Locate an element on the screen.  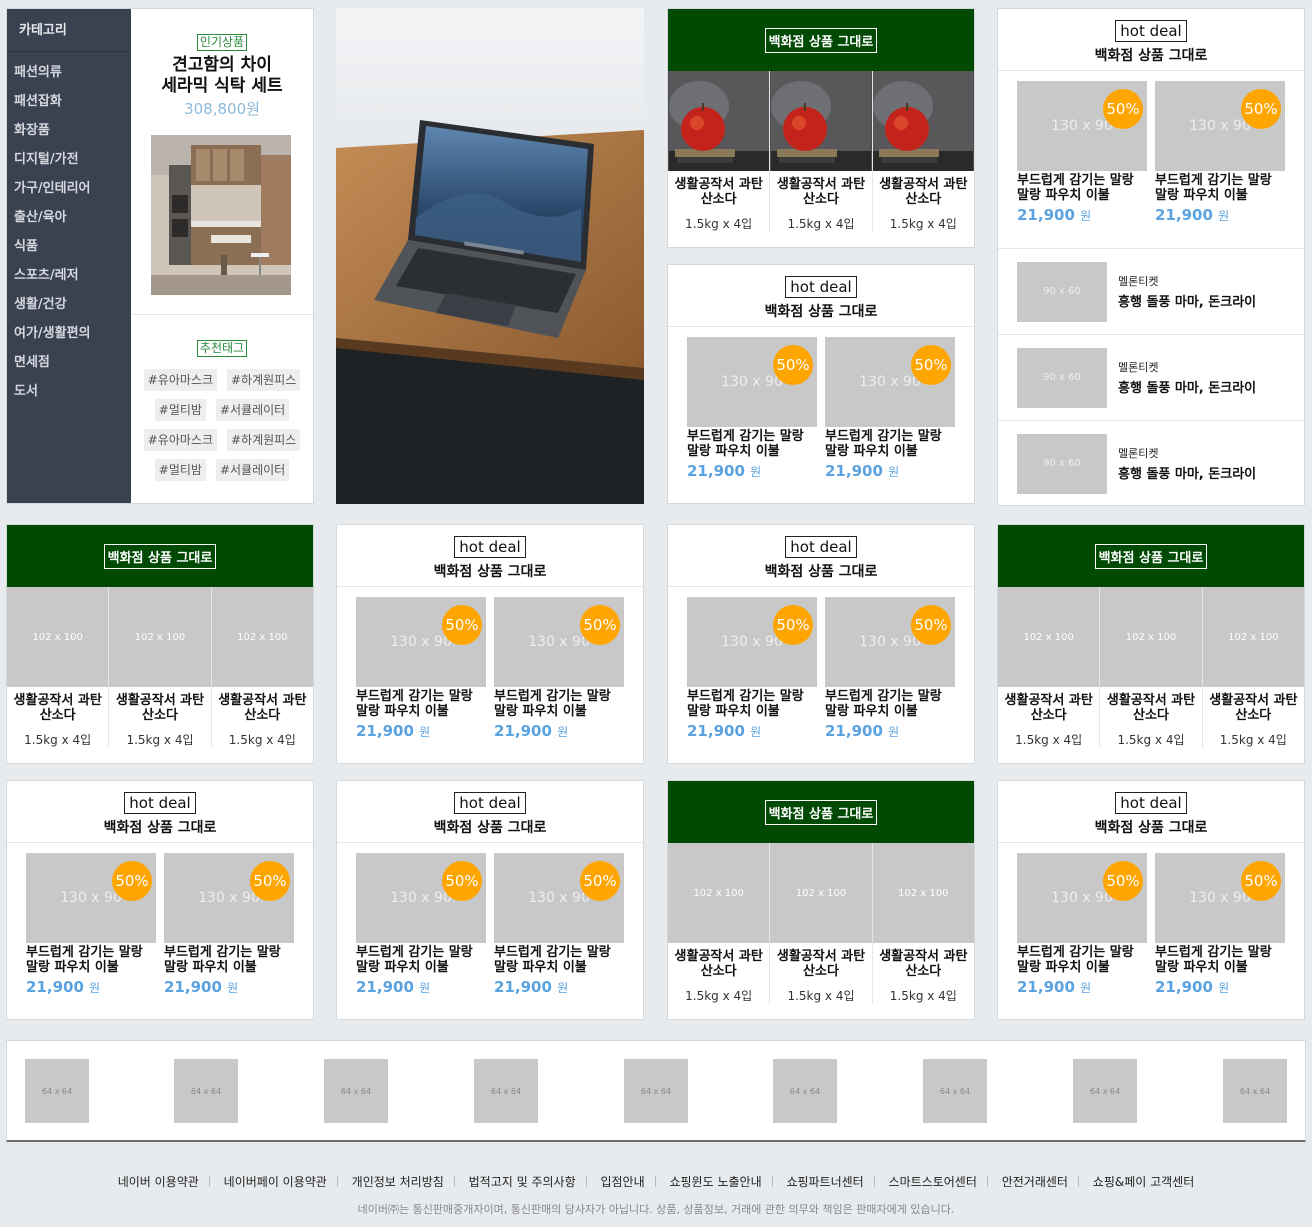
tag-row: #멀티밤 #서큘레이터 is located at coordinates (222, 470).